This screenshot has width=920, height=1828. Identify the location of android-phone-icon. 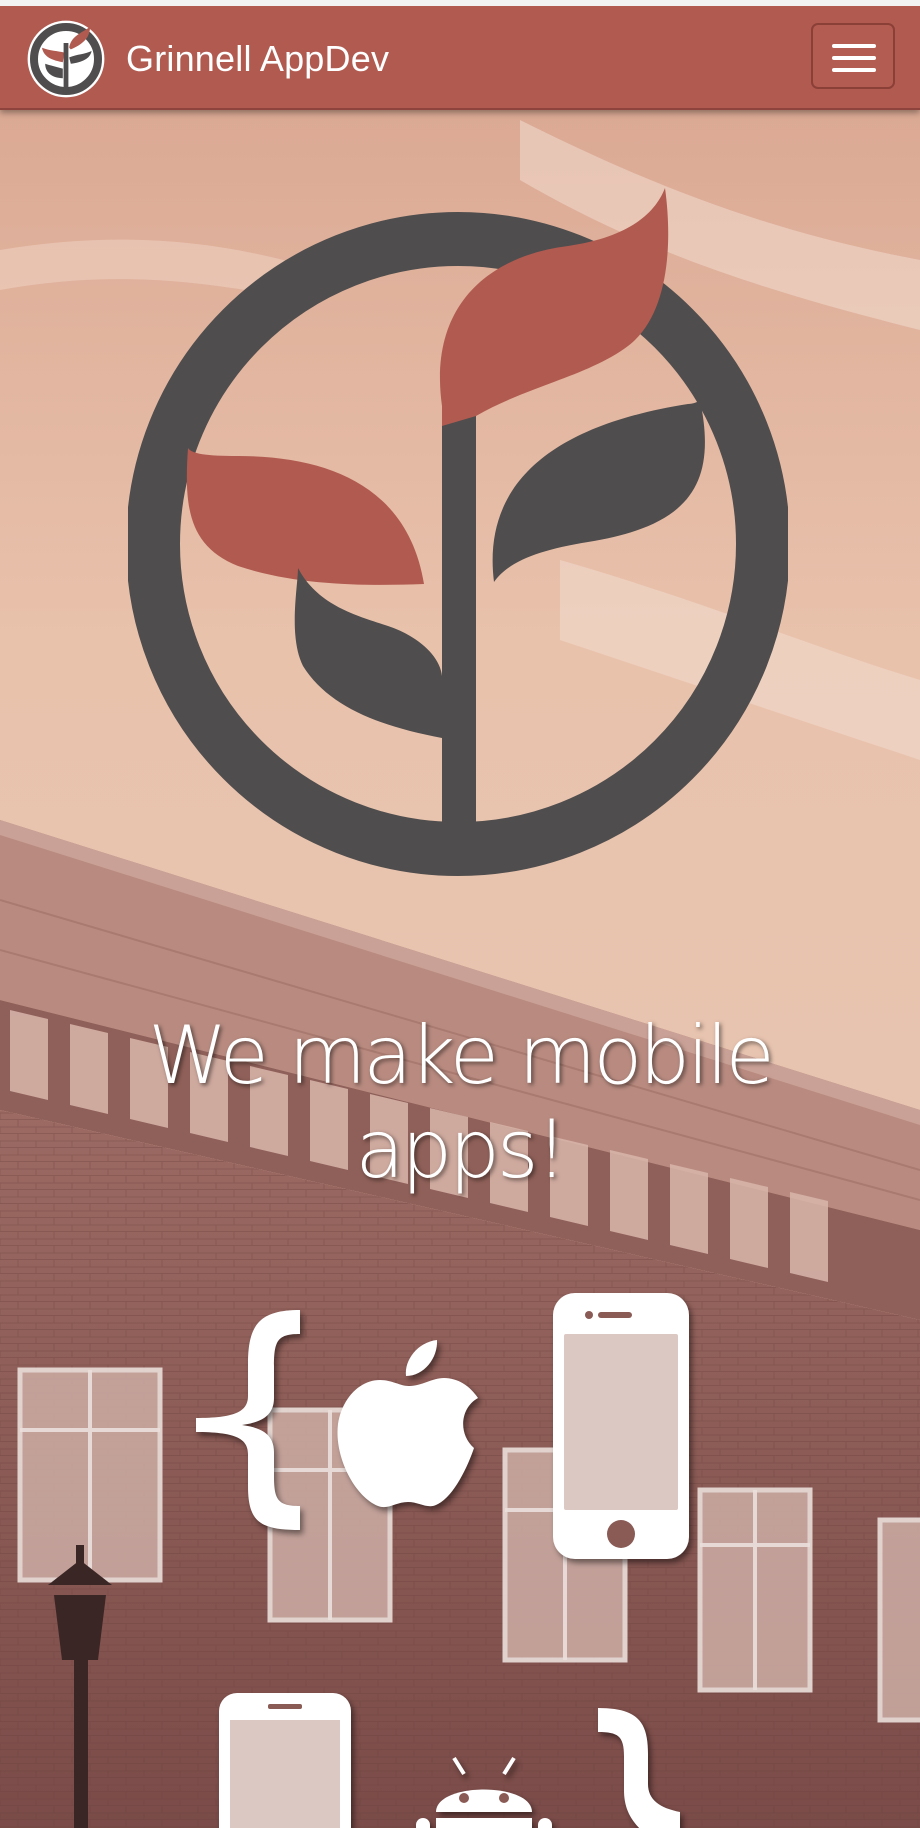
(285, 1760).